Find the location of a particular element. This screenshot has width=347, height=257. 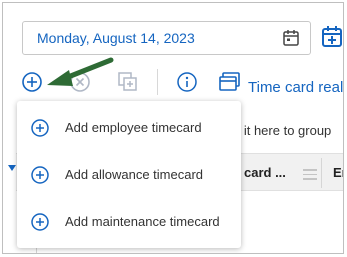

menu-item-add-allowance-timecard: Add allowance timecard is located at coordinates (129, 175).